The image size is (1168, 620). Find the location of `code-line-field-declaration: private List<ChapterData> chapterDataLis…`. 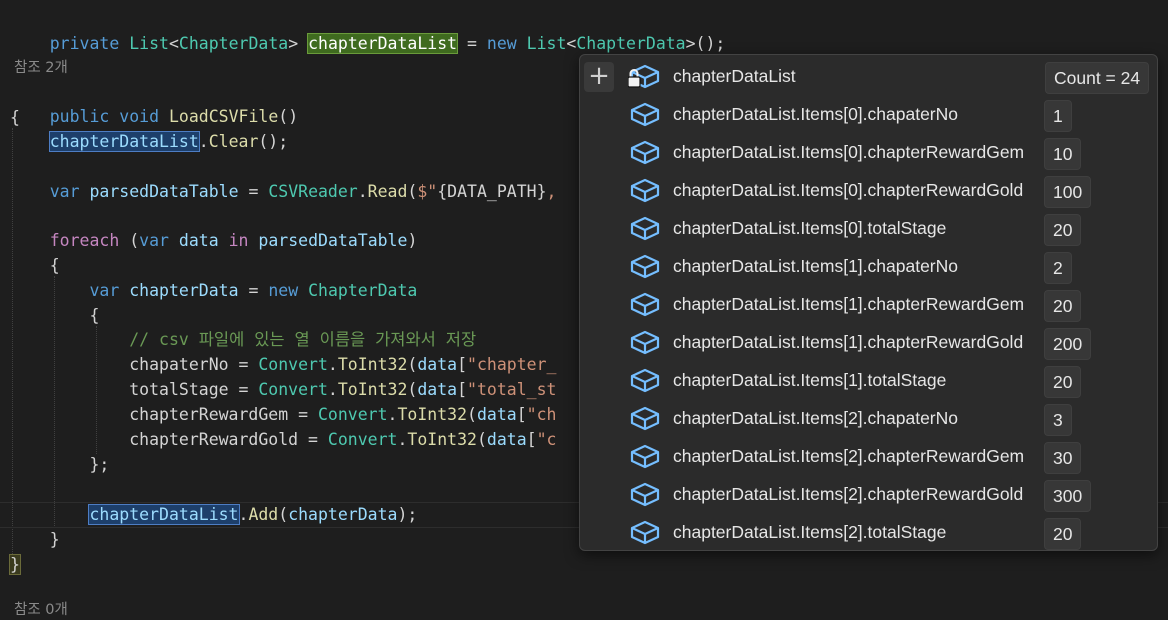

code-line-field-declaration: private List<ChapterData> chapterDataLis… is located at coordinates (367, 31).